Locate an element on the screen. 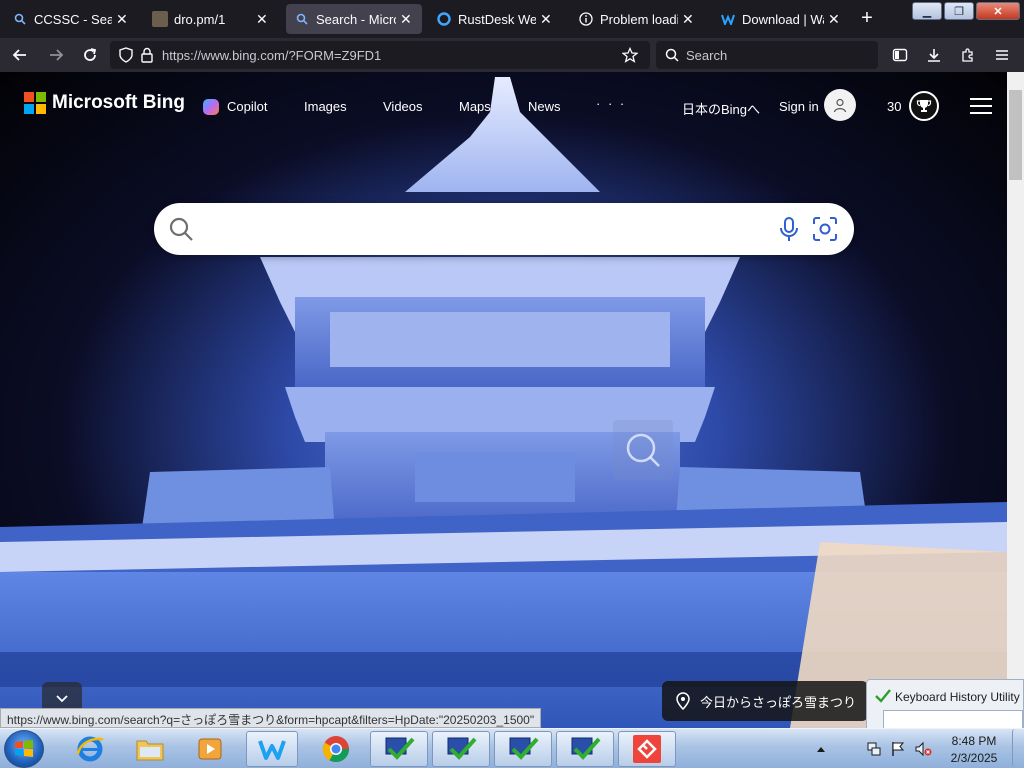 This screenshot has height=768, width=1024. media-player-icon is located at coordinates (210, 749).